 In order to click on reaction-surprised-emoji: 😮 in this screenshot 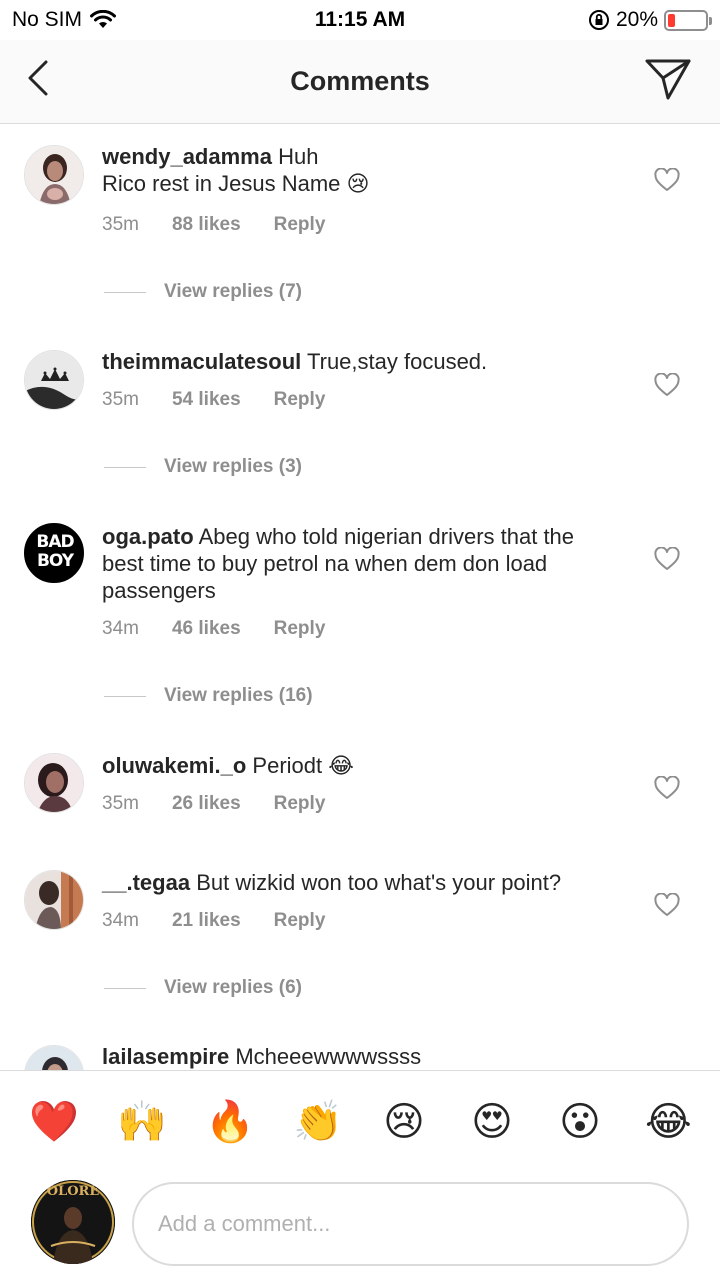, I will do `click(580, 1122)`.